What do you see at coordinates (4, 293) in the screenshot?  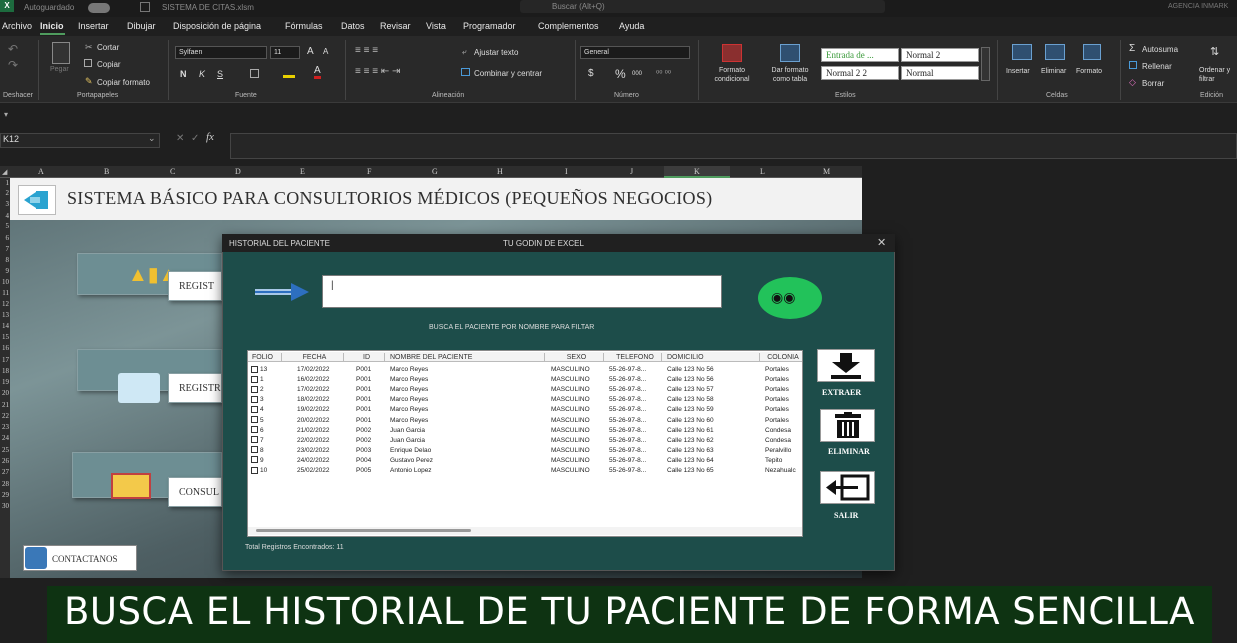 I see `row-header: 11` at bounding box center [4, 293].